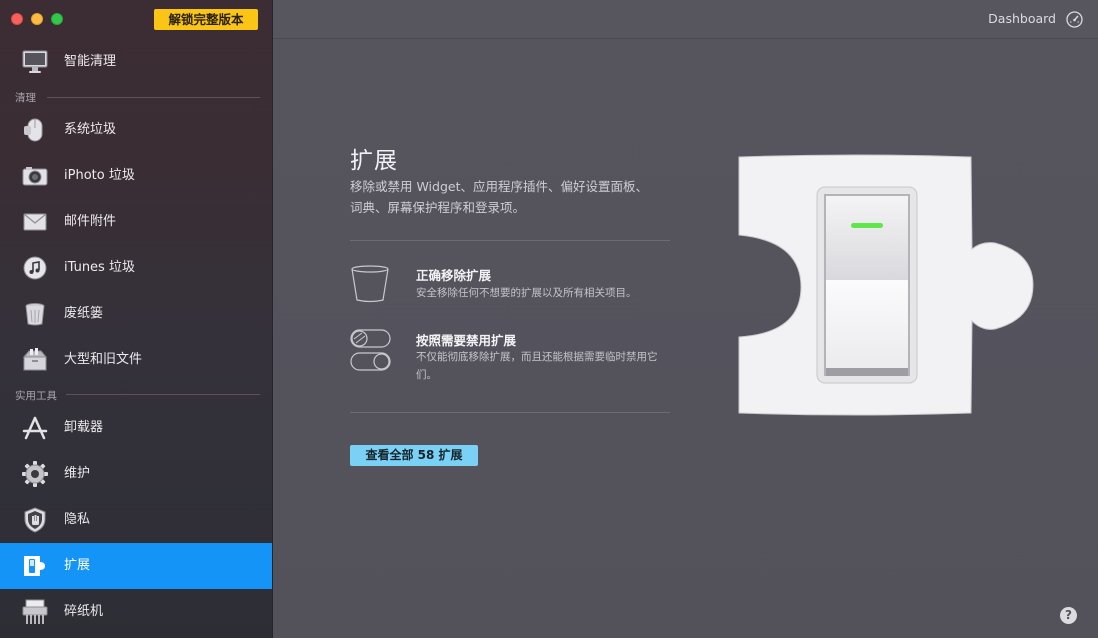  What do you see at coordinates (17, 19) in the screenshot?
I see `close-window-button` at bounding box center [17, 19].